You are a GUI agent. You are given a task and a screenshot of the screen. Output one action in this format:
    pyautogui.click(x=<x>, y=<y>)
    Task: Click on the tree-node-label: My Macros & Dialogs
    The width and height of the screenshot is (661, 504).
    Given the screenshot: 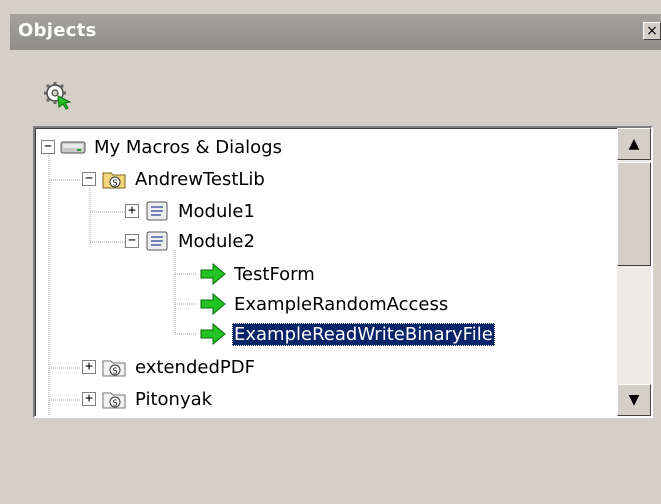 What is the action you would take?
    pyautogui.click(x=188, y=147)
    